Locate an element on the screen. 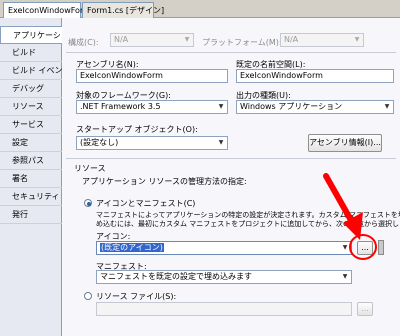 The height and width of the screenshot is (336, 400). red-arrow-annotation is located at coordinates (343, 206).